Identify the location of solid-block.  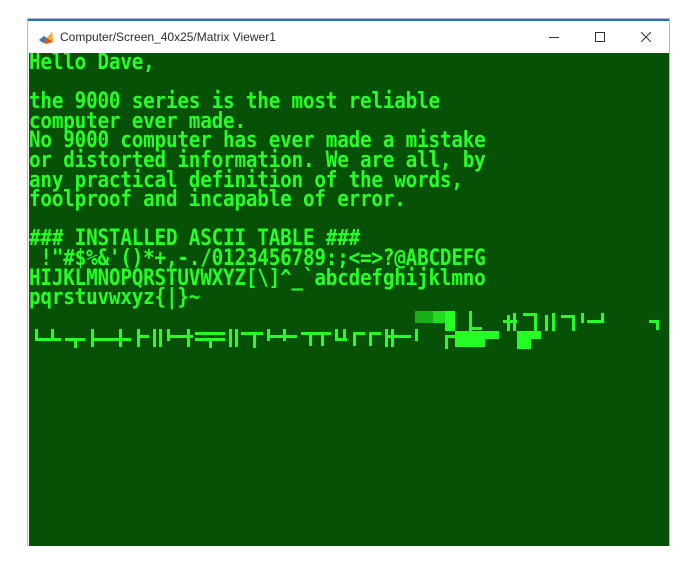
(470, 339).